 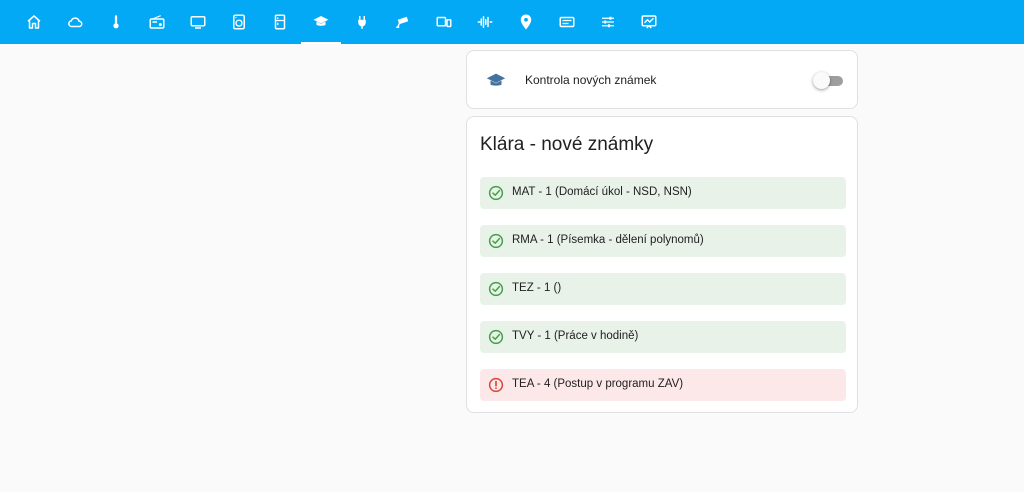 I want to click on tune-icon, so click(x=608, y=22).